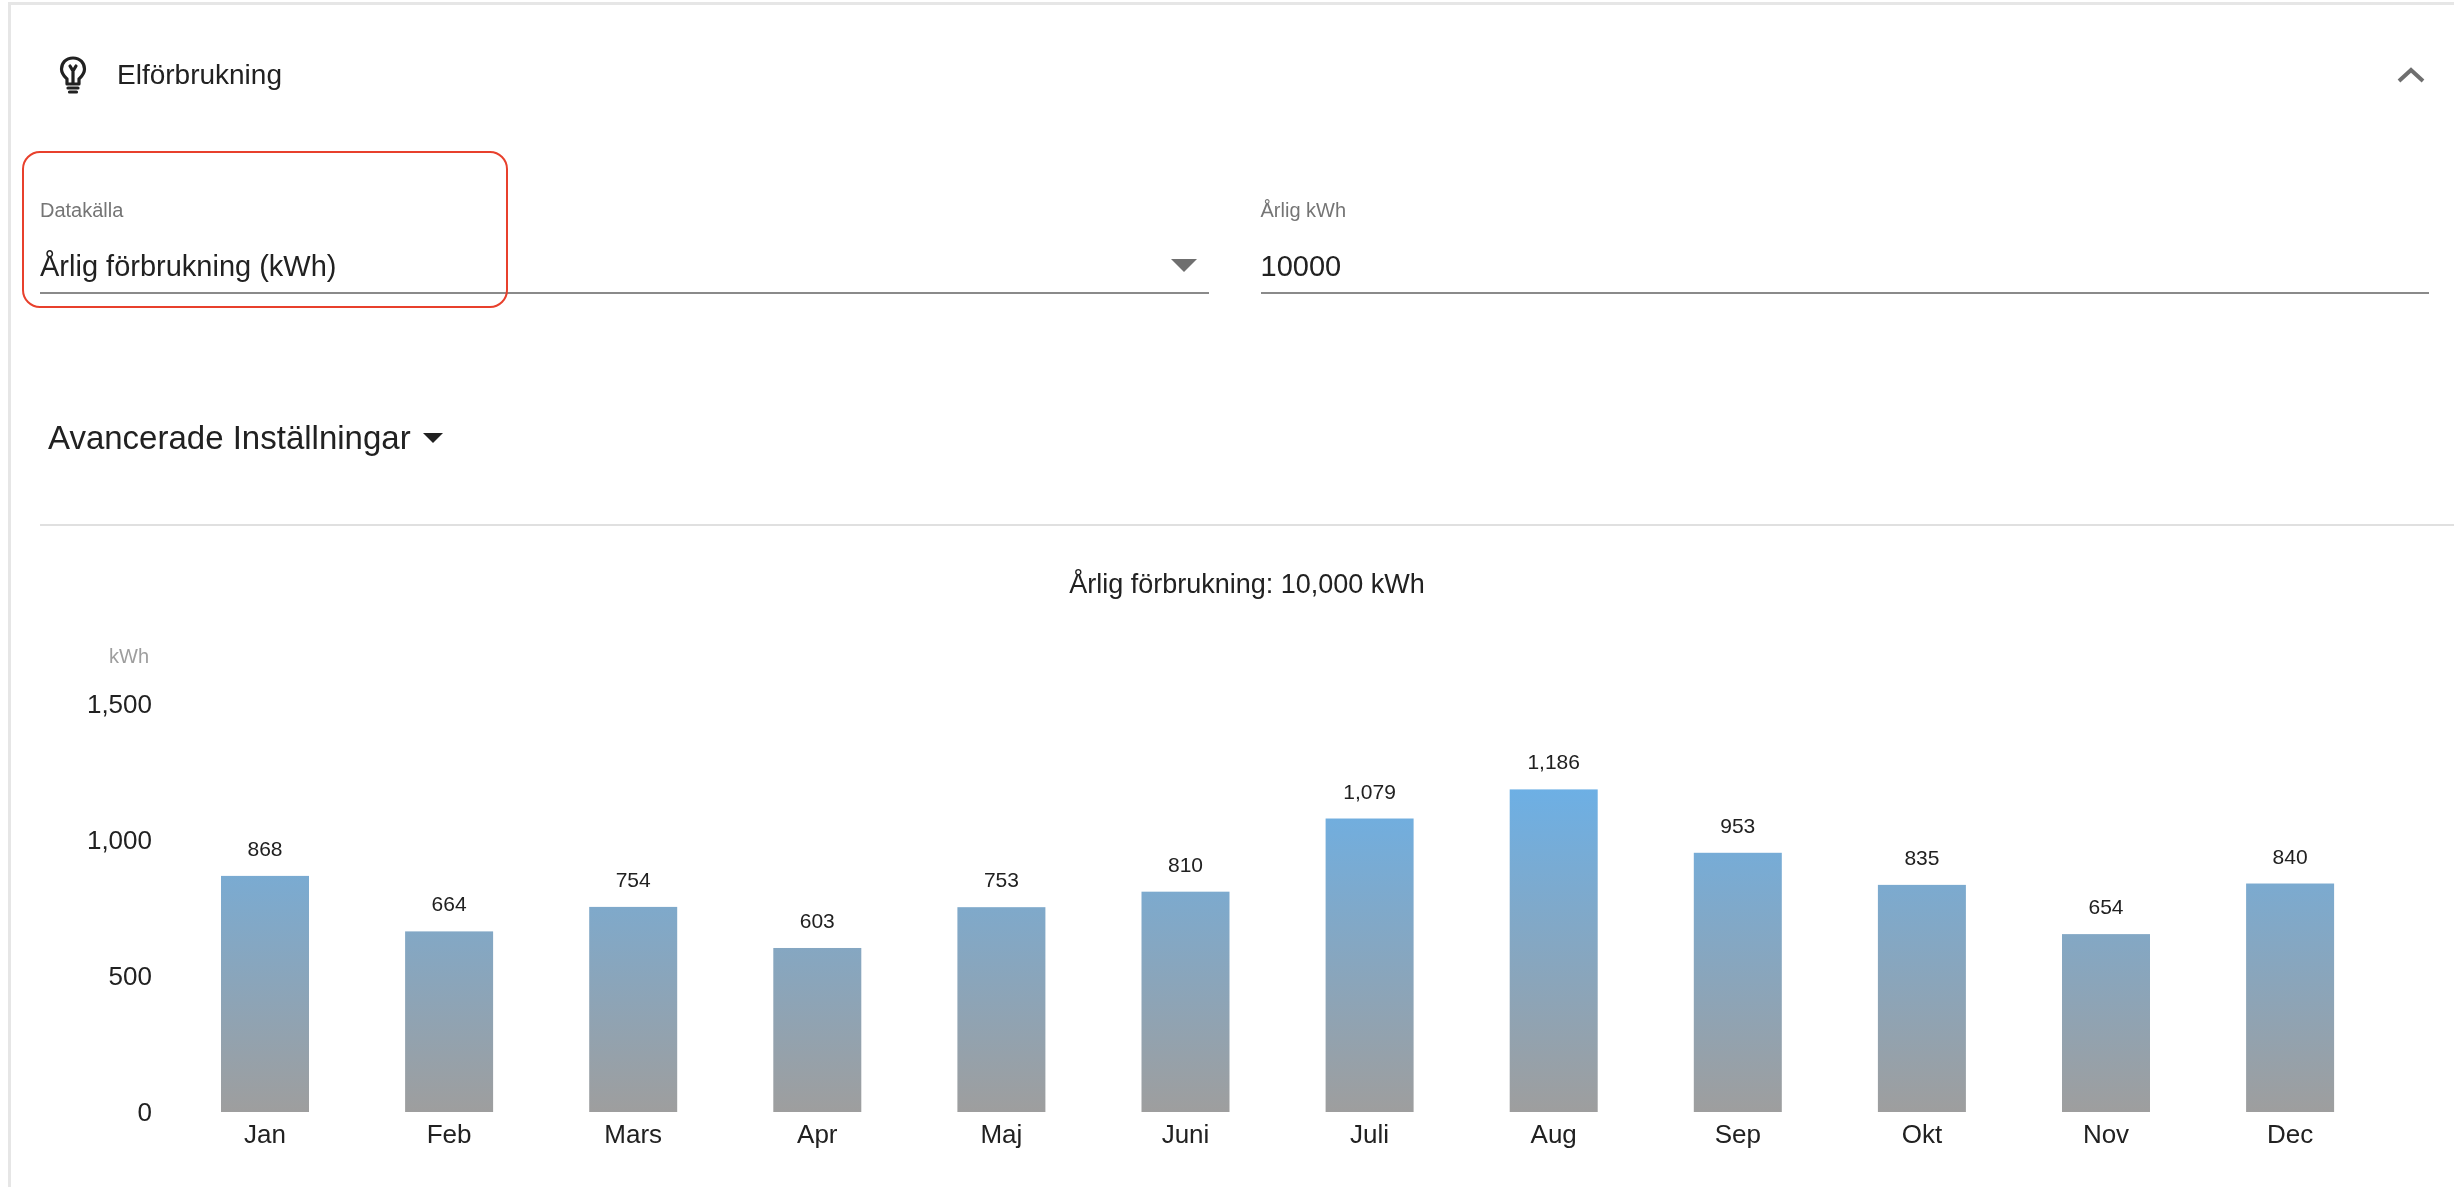  Describe the element at coordinates (1303, 210) in the screenshot. I see `field-label: Årlig kWh` at that location.